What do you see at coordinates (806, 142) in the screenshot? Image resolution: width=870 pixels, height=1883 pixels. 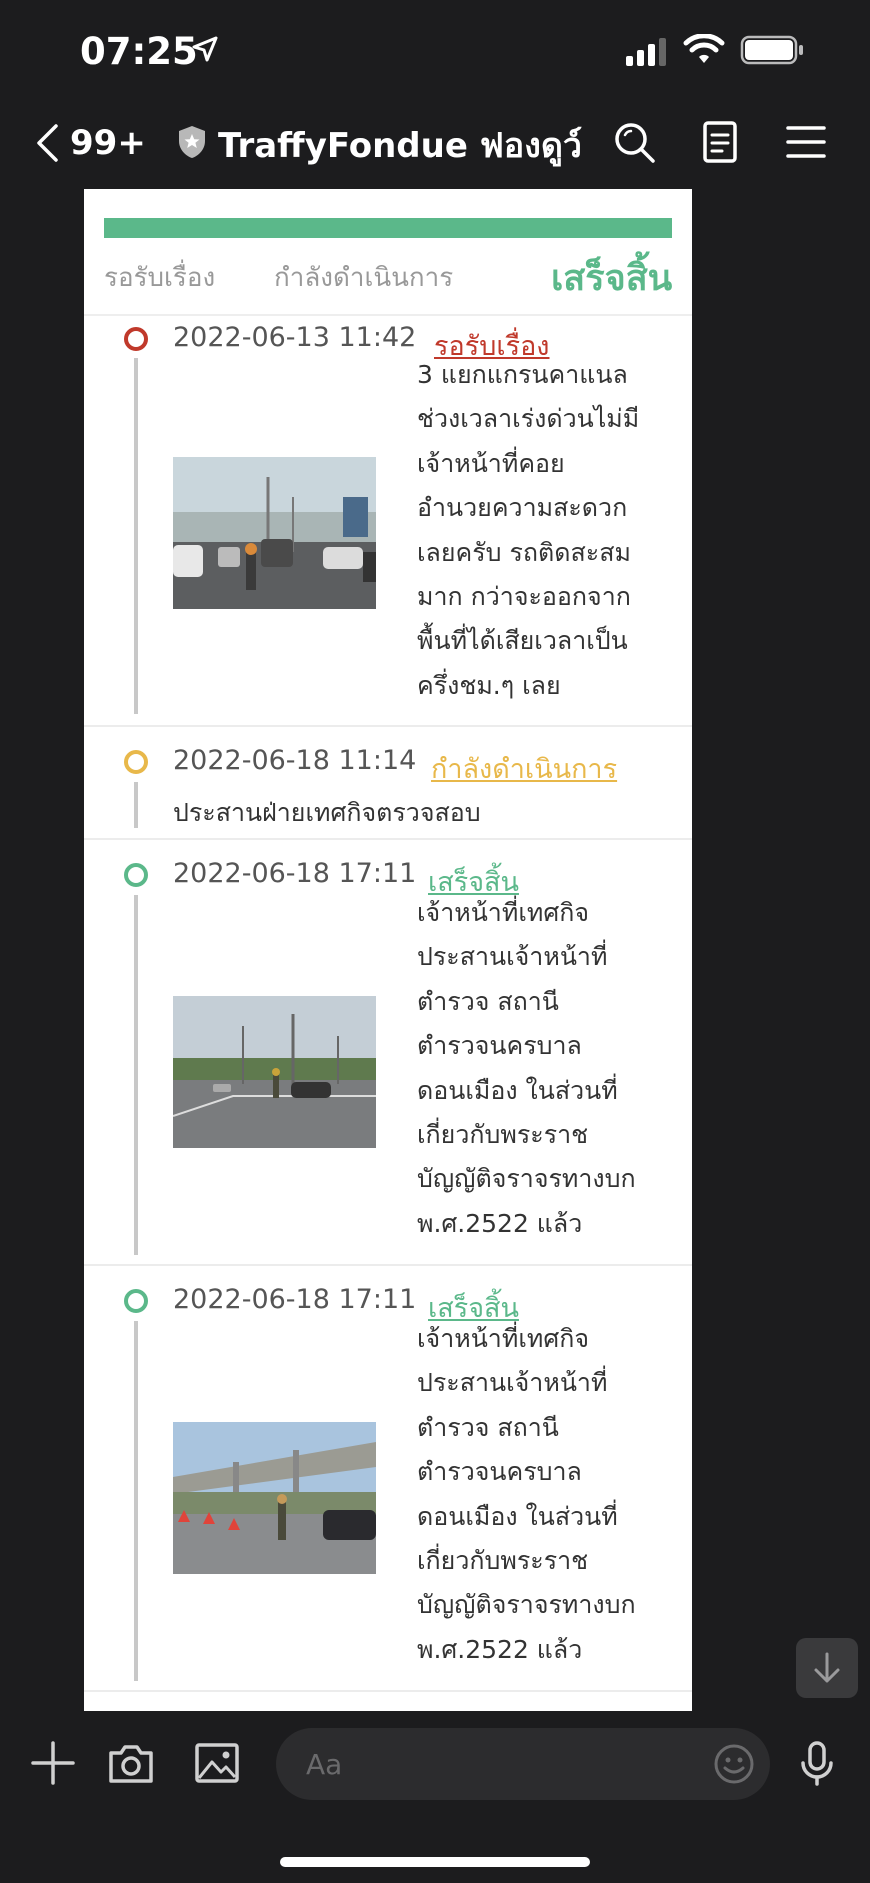 I see `menu-icon` at bounding box center [806, 142].